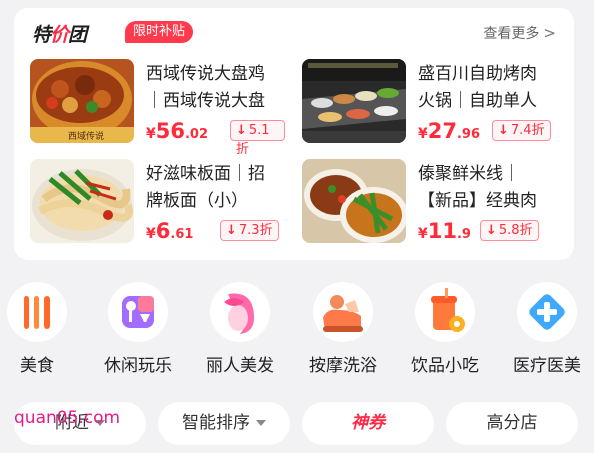 This screenshot has height=453, width=594. I want to click on category-beauty: 丽人美发, so click(240, 329).